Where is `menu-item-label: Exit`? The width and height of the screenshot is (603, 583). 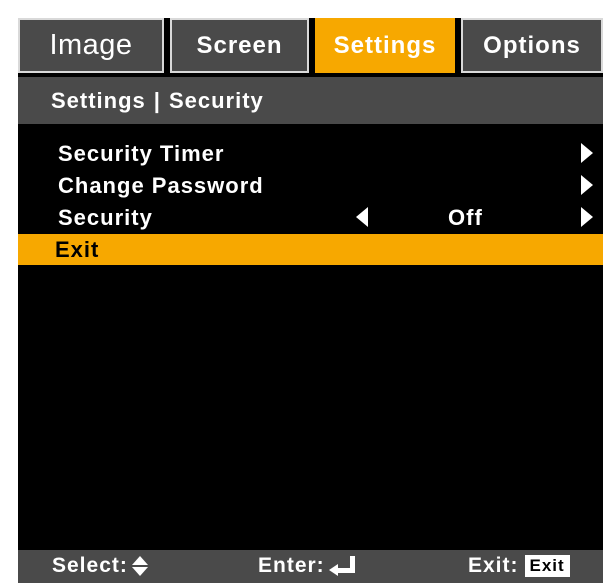 menu-item-label: Exit is located at coordinates (77, 249).